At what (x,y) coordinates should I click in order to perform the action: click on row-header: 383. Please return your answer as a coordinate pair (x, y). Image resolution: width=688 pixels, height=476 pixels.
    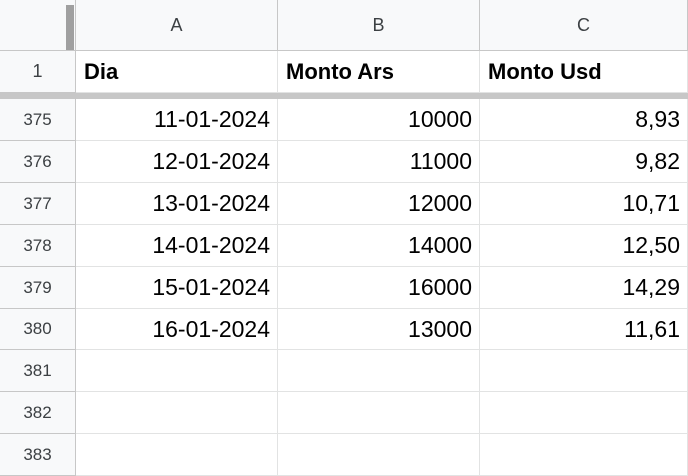
    Looking at the image, I should click on (38, 455).